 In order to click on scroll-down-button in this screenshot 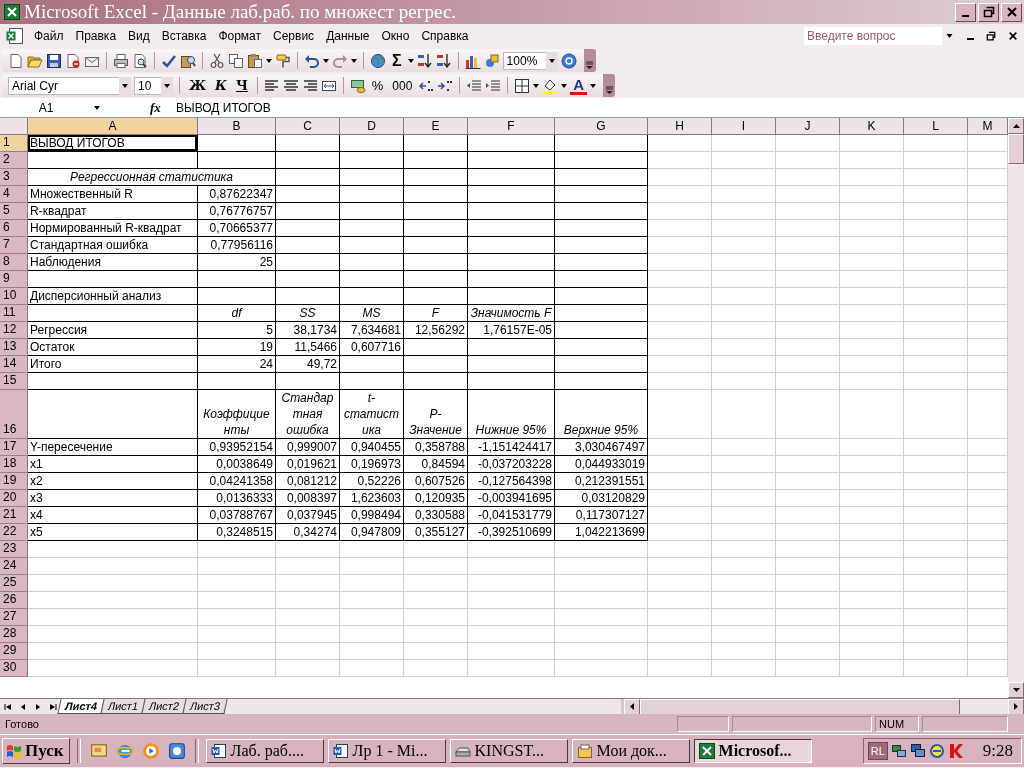, I will do `click(1016, 690)`.